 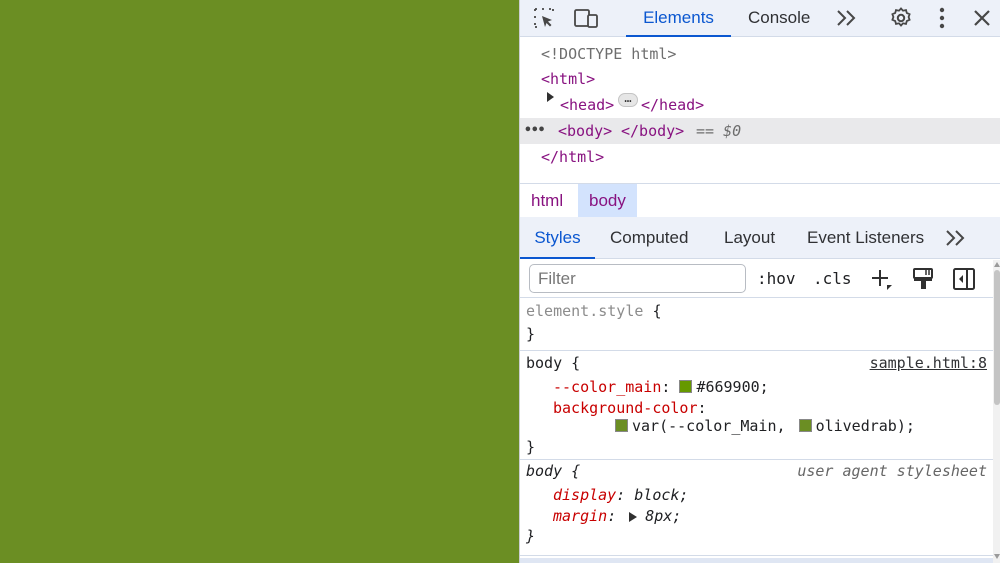 I want to click on declaration-color-main: --color_main: #669900;, so click(x=661, y=387).